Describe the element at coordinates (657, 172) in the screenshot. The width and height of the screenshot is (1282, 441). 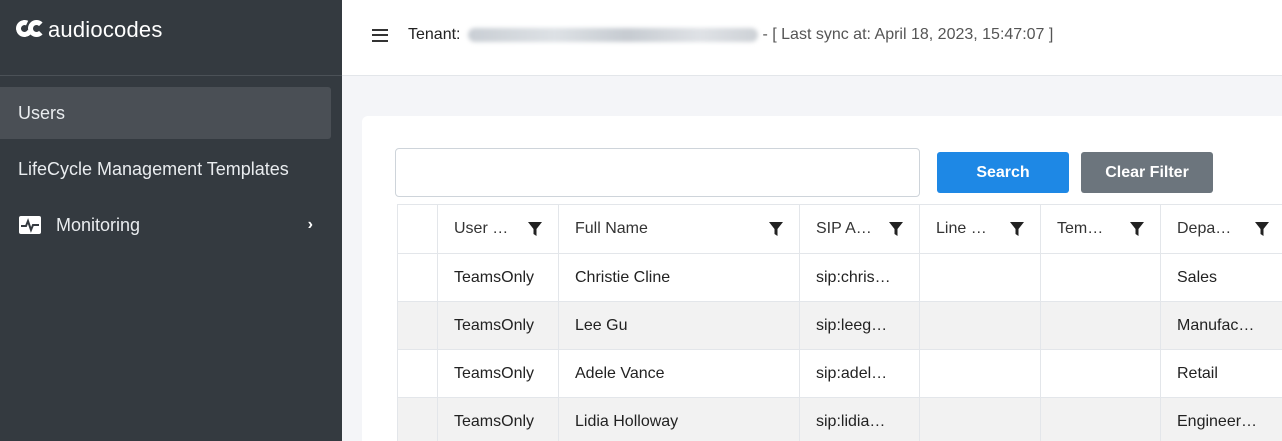
I see `search-input` at that location.